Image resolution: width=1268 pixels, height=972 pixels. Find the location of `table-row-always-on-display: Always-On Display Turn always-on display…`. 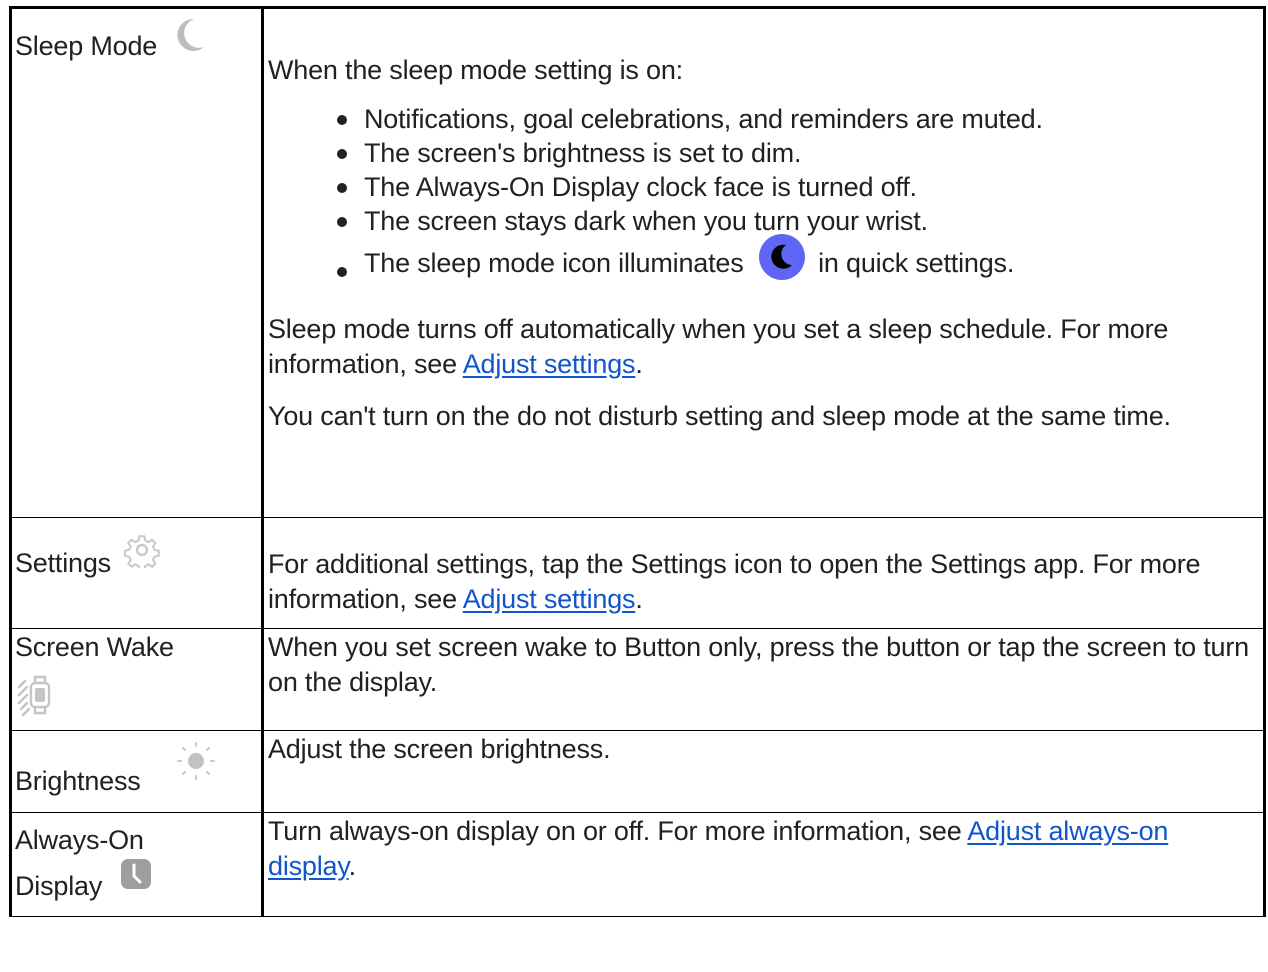

table-row-always-on-display: Always-On Display Turn always-on display… is located at coordinates (637, 864).